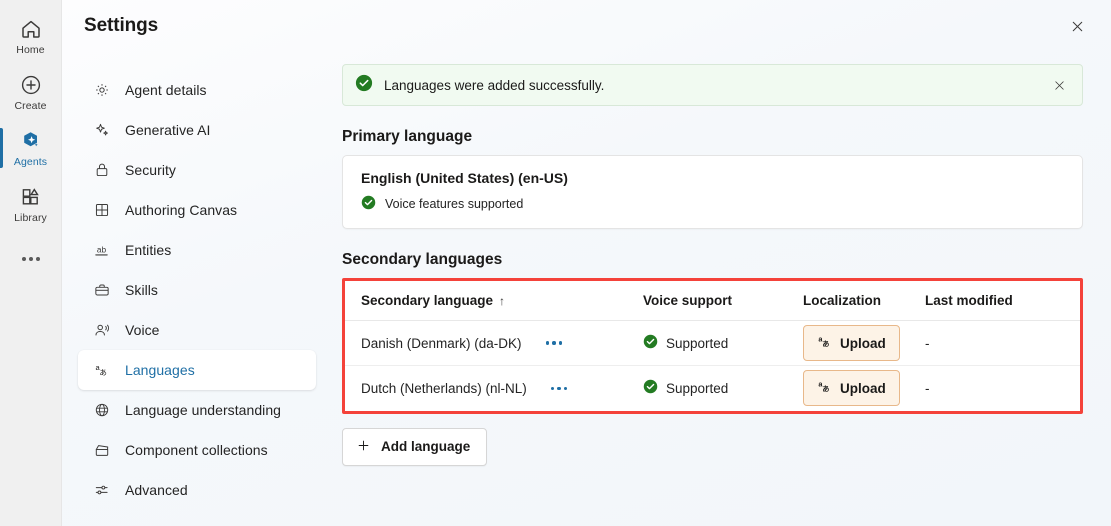  I want to click on cell-language: Dutch (Netherlands) (nl-NL), so click(494, 388).